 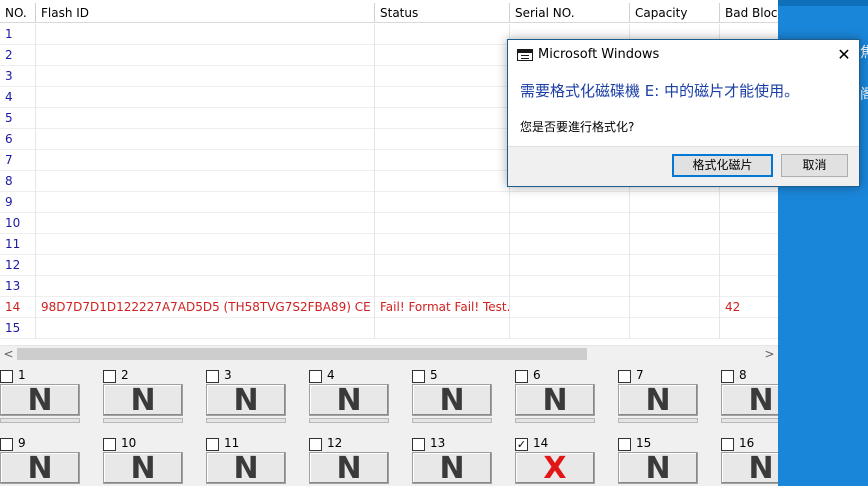 I want to click on horizontal-scrollbar: < >, so click(x=389, y=353).